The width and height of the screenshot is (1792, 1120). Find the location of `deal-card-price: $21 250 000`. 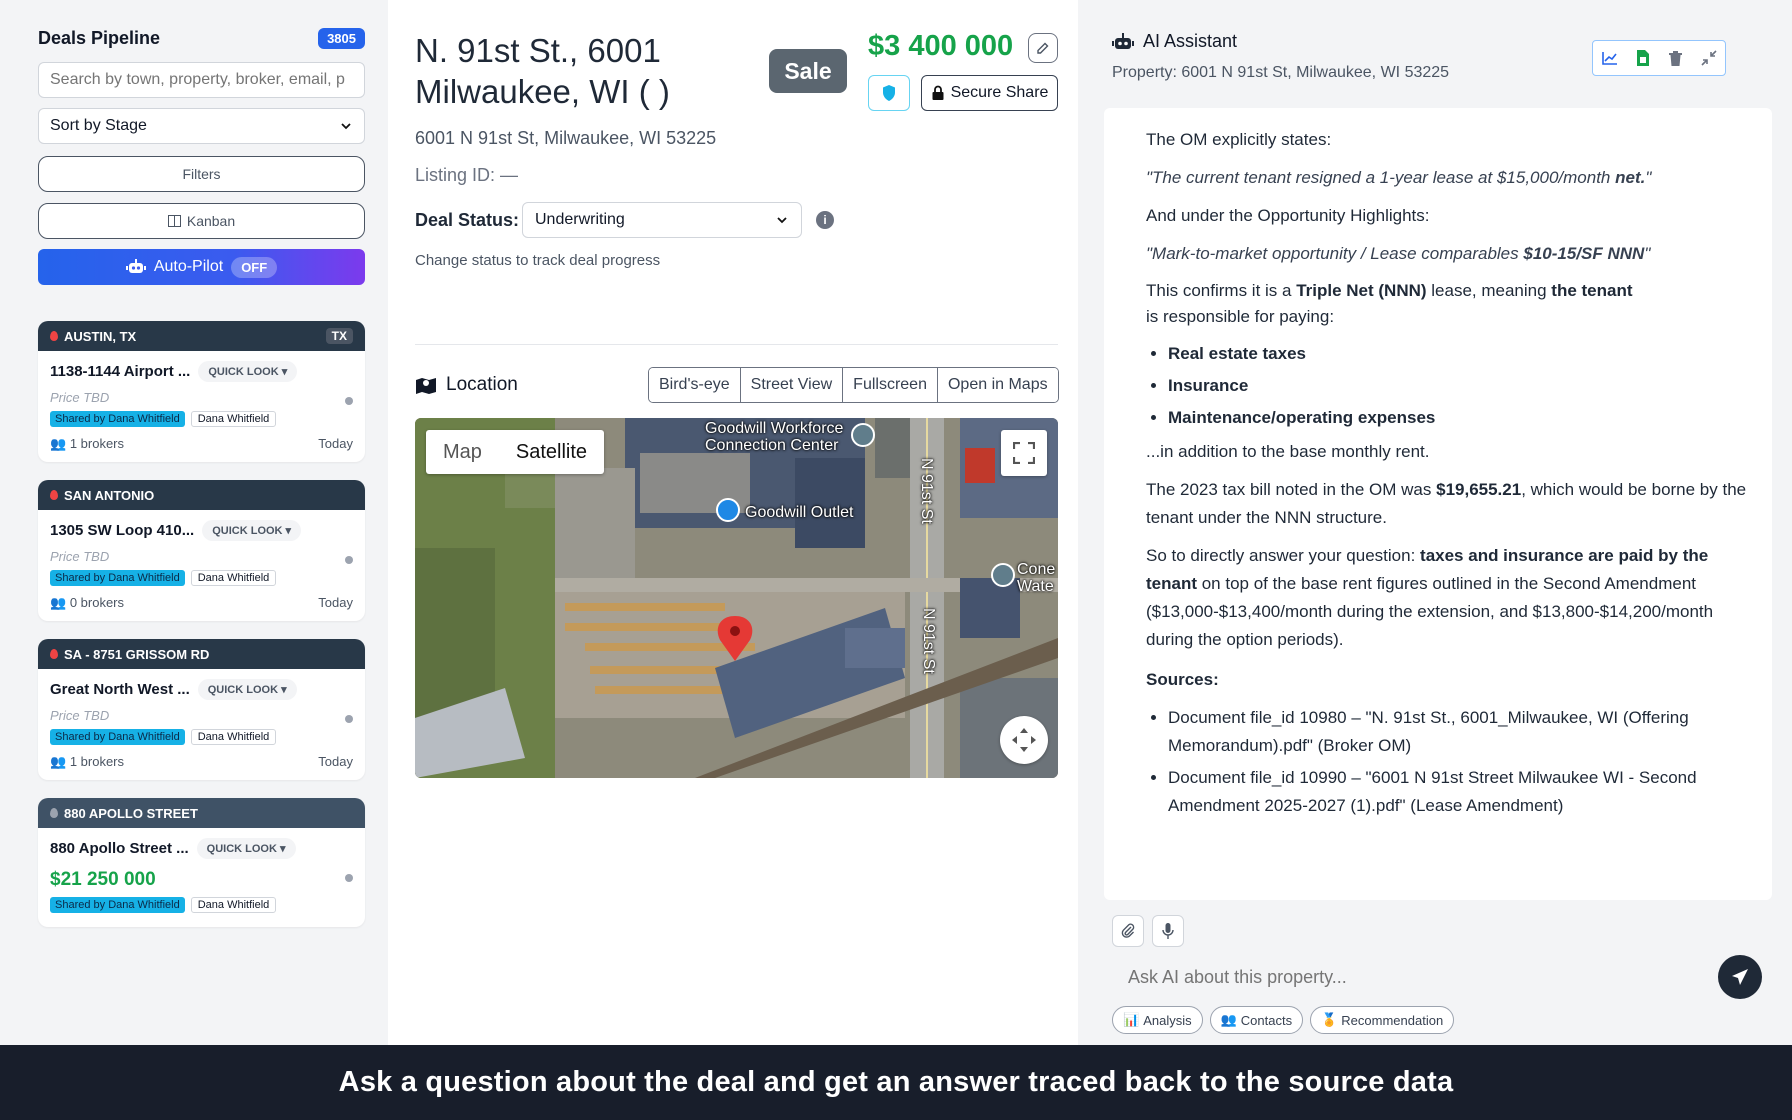

deal-card-price: $21 250 000 is located at coordinates (103, 879).